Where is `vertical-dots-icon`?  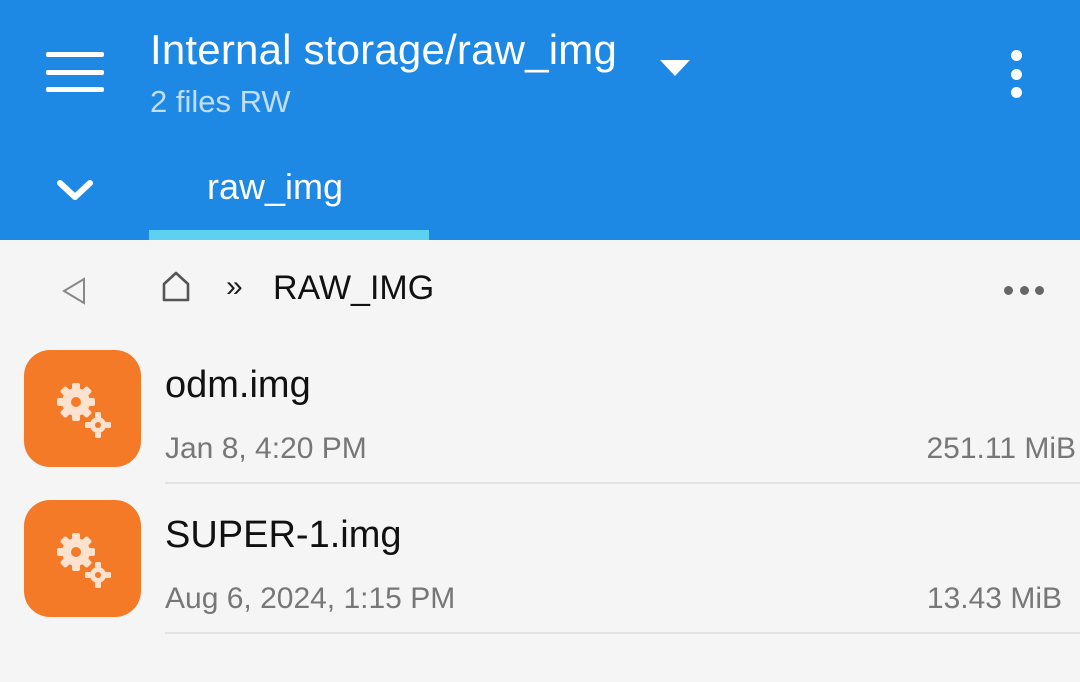 vertical-dots-icon is located at coordinates (1016, 74).